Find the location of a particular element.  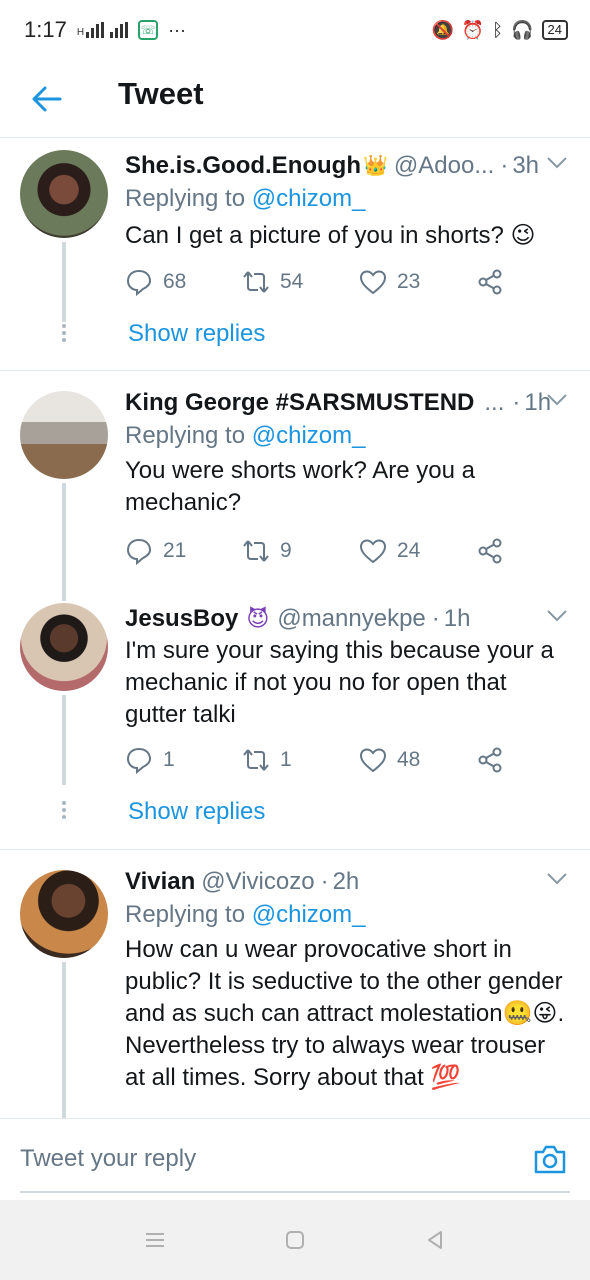

devil-emoji: 😈 is located at coordinates (258, 618).